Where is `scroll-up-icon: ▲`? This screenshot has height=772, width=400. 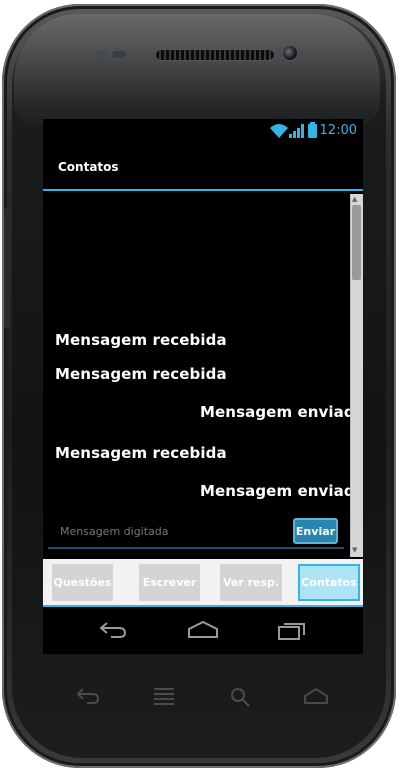
scroll-up-icon: ▲ is located at coordinates (354, 199).